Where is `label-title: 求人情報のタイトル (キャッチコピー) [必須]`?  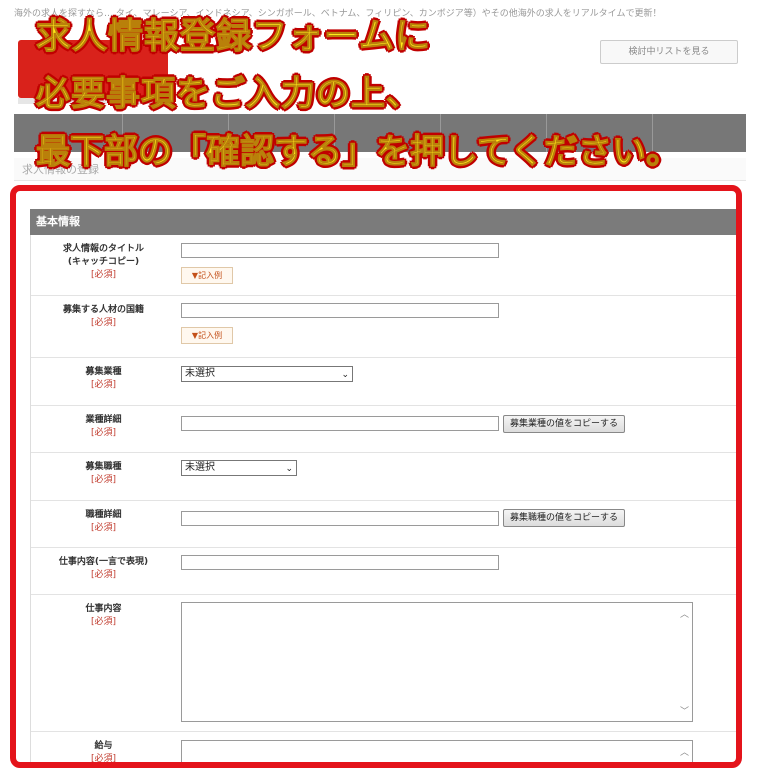 label-title: 求人情報のタイトル (キャッチコピー) [必須] is located at coordinates (103, 262).